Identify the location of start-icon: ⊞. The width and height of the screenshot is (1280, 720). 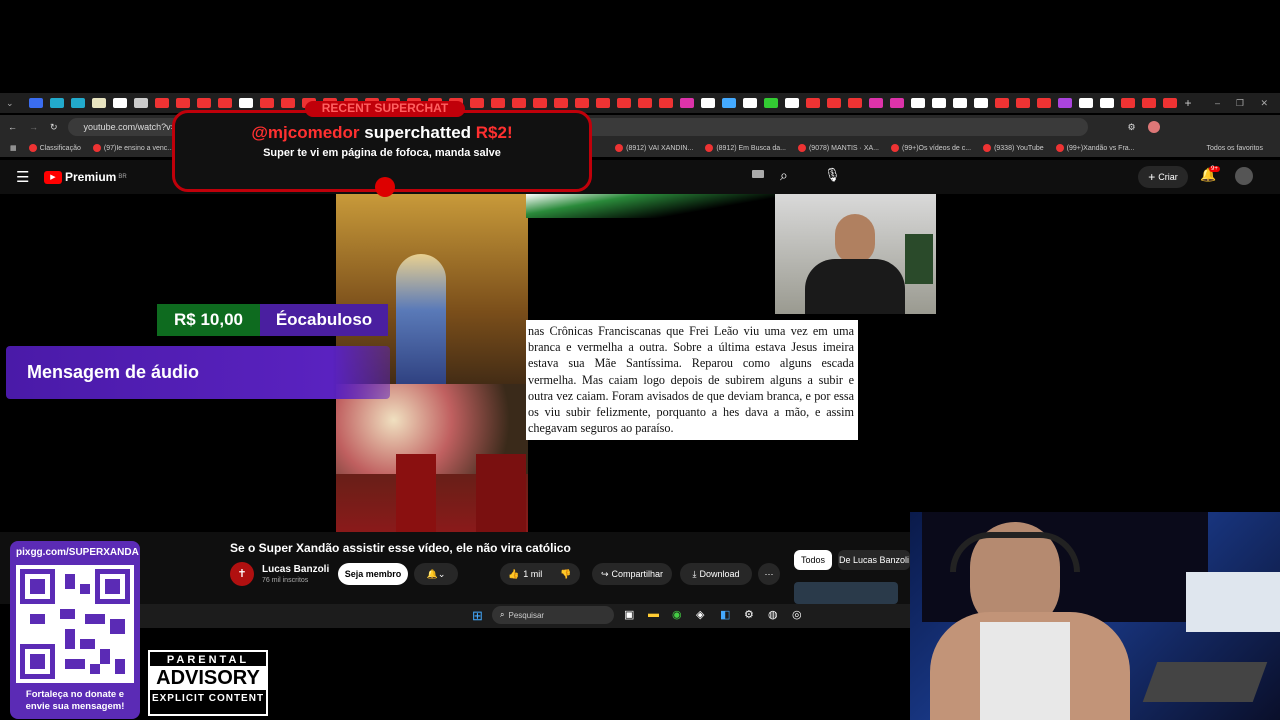
(477, 616).